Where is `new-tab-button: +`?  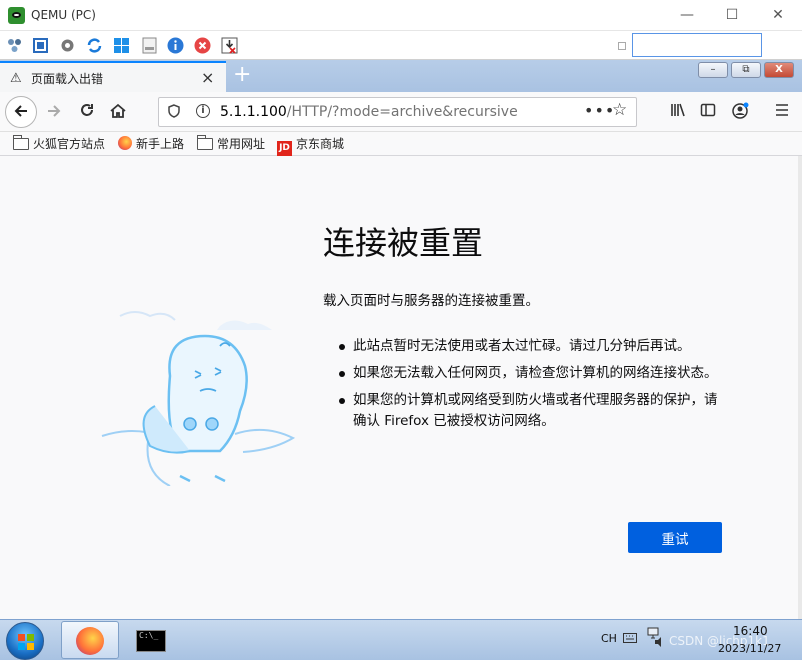 new-tab-button: + is located at coordinates (242, 74).